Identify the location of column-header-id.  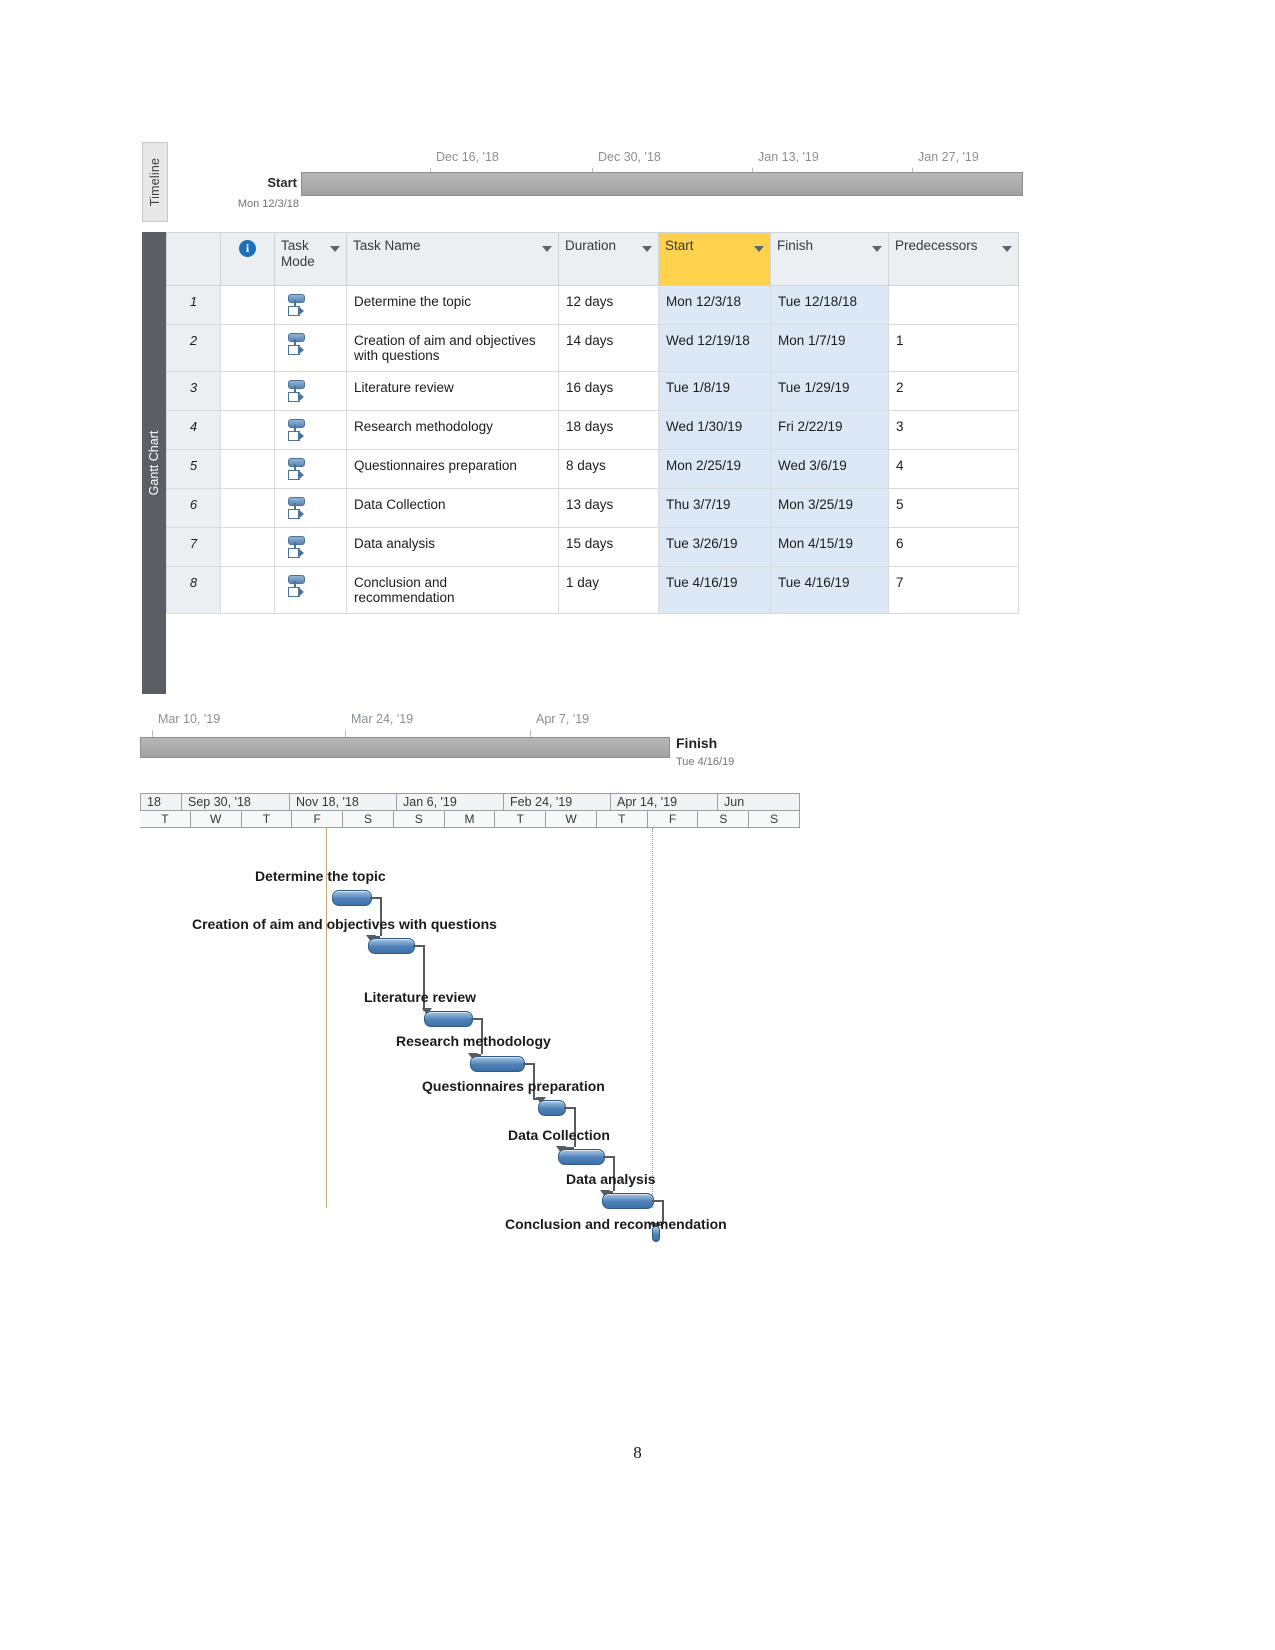
(193, 259).